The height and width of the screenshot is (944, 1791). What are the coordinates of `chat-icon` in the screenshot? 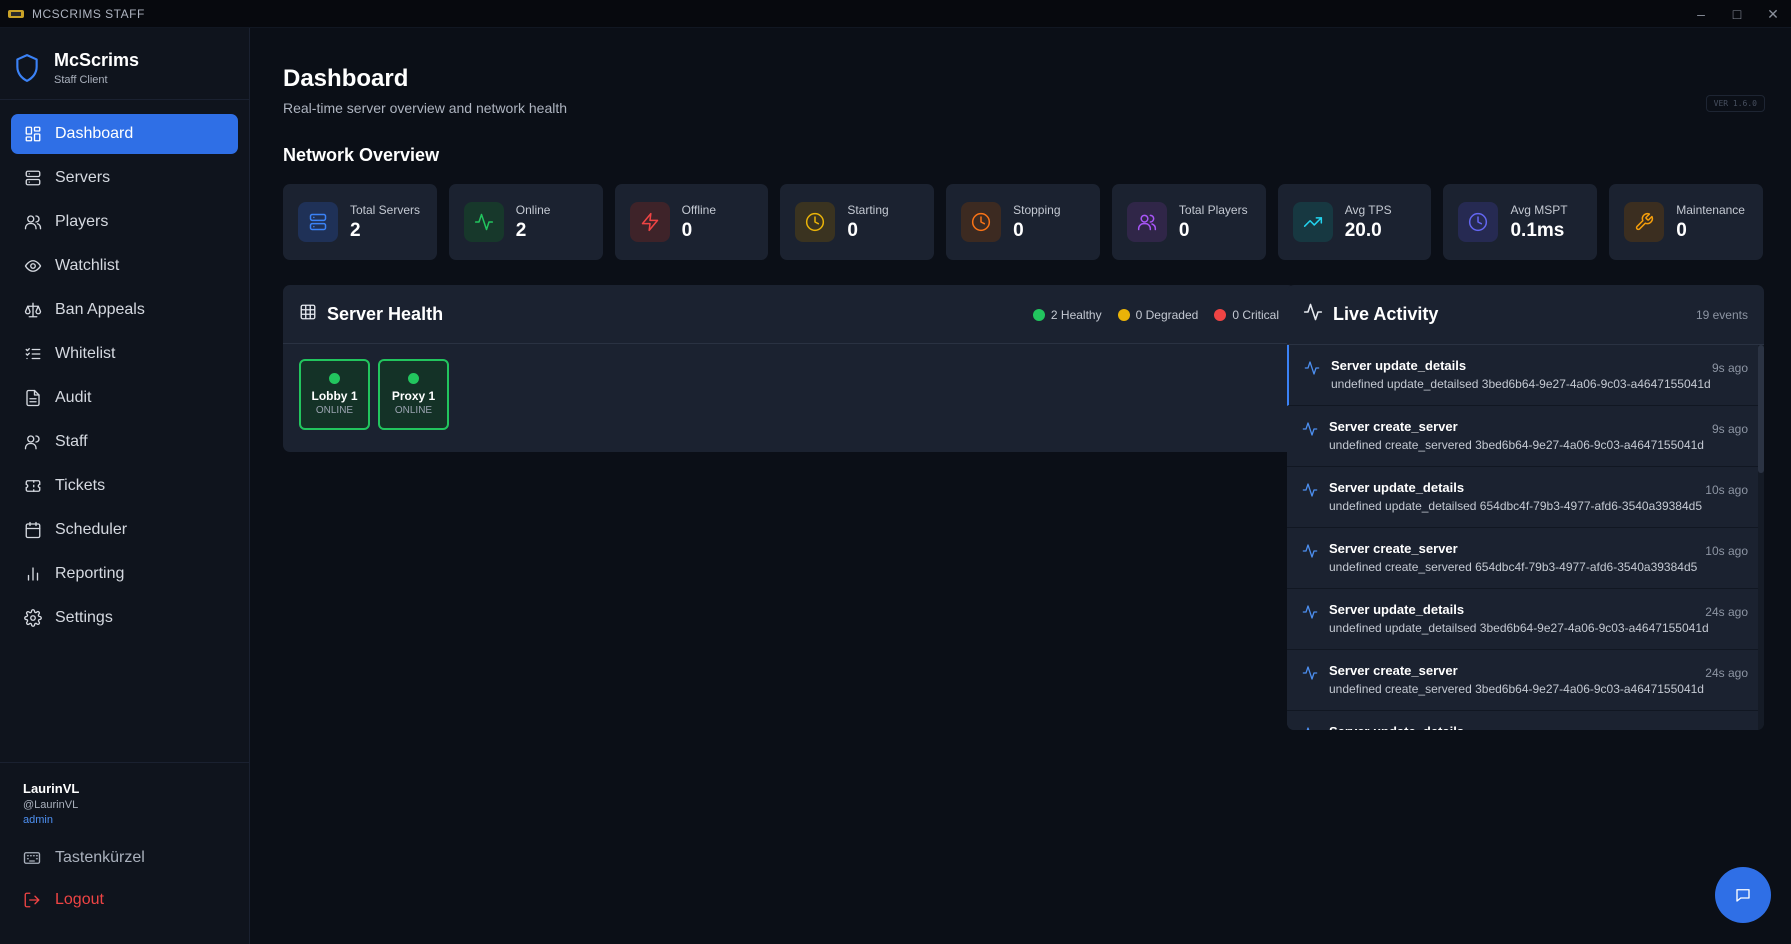 It's located at (1743, 895).